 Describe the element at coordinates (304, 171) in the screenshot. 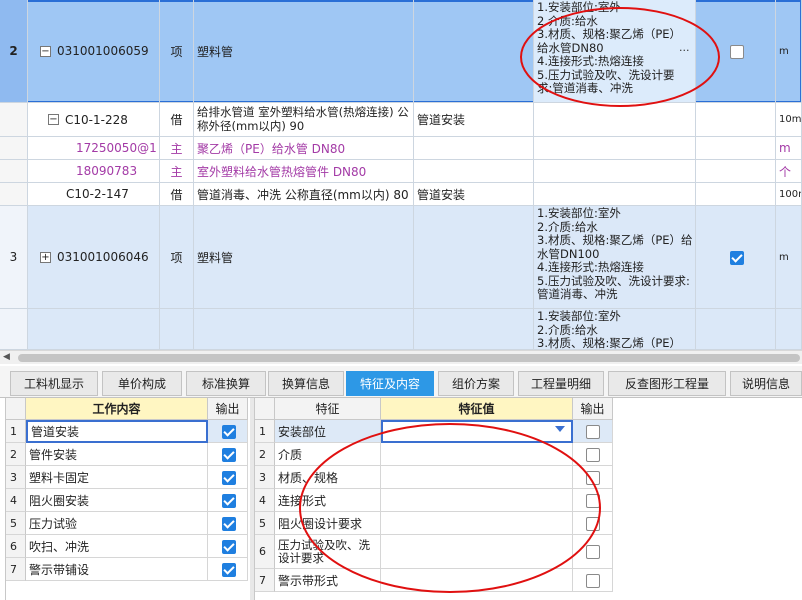

I see `name-cell: 室外塑料给水管热熔管件 DN80` at that location.